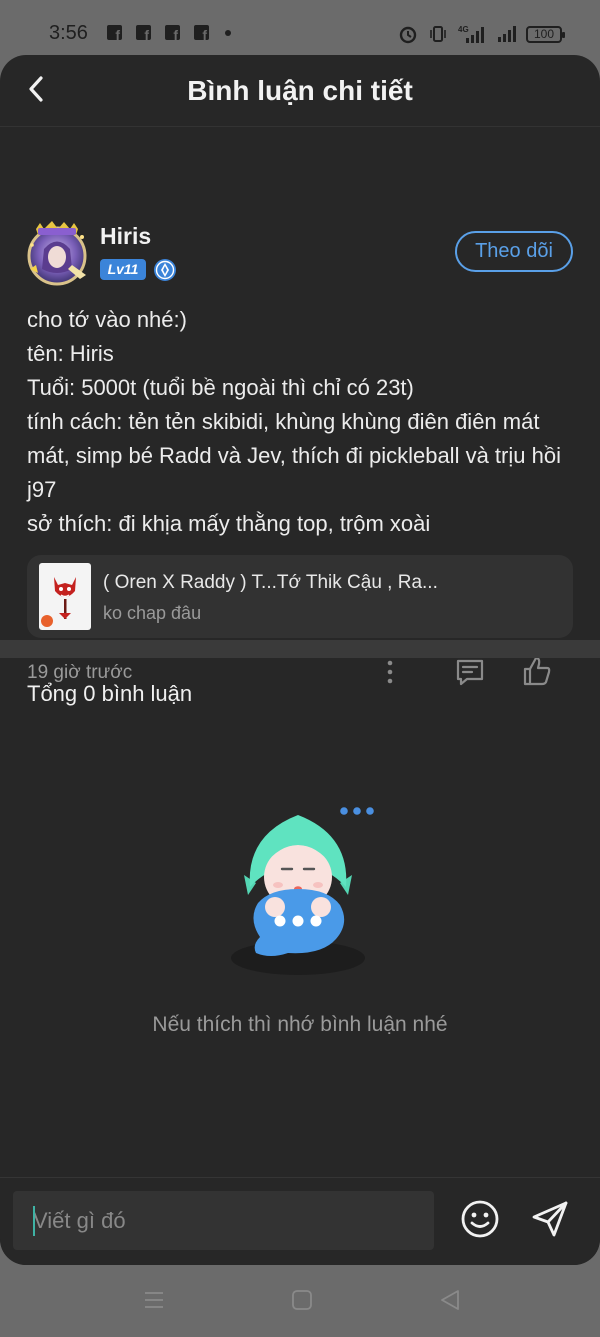 This screenshot has height=1337, width=600. I want to click on empty-comments-illustration, so click(302, 891).